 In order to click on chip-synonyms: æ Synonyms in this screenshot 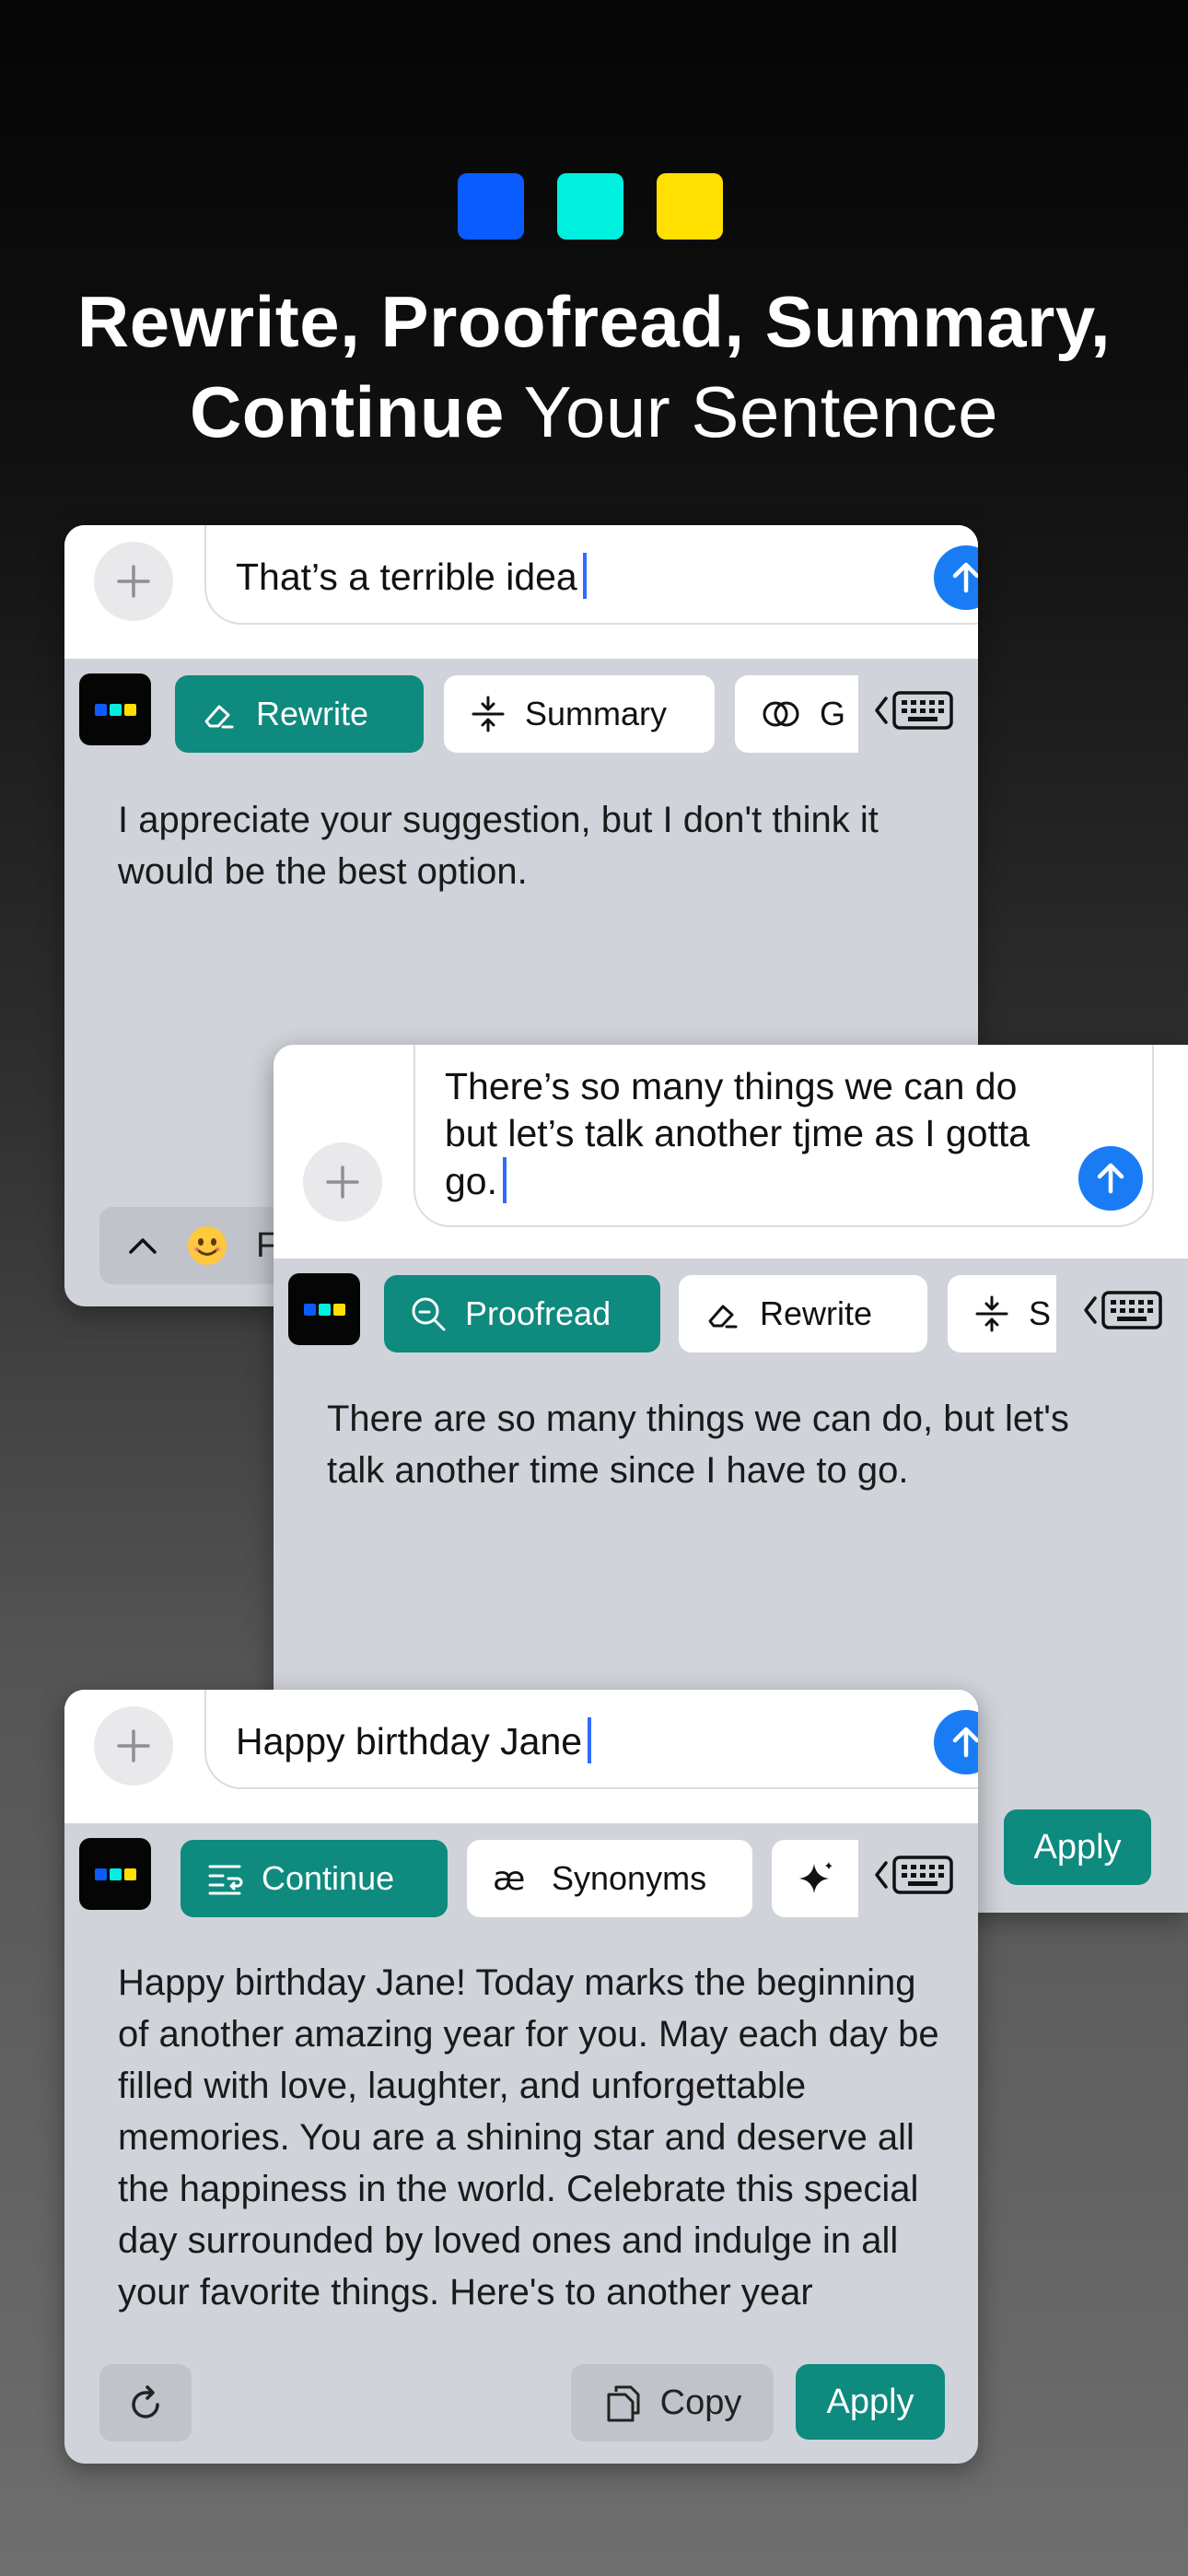, I will do `click(609, 1878)`.